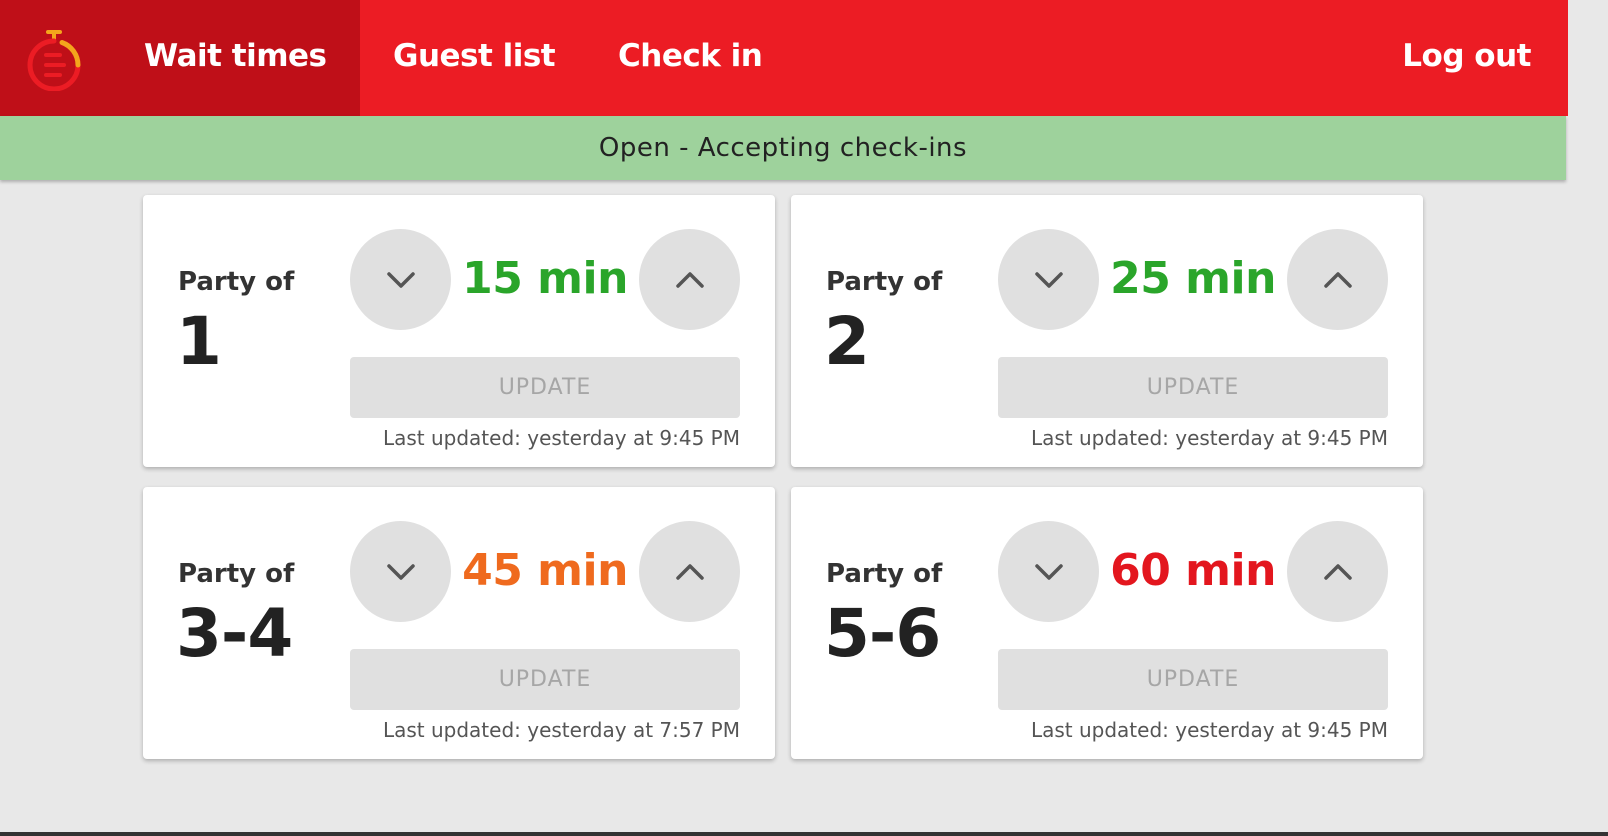 The height and width of the screenshot is (836, 1608). I want to click on wait-minutes: 25 min, so click(1193, 278).